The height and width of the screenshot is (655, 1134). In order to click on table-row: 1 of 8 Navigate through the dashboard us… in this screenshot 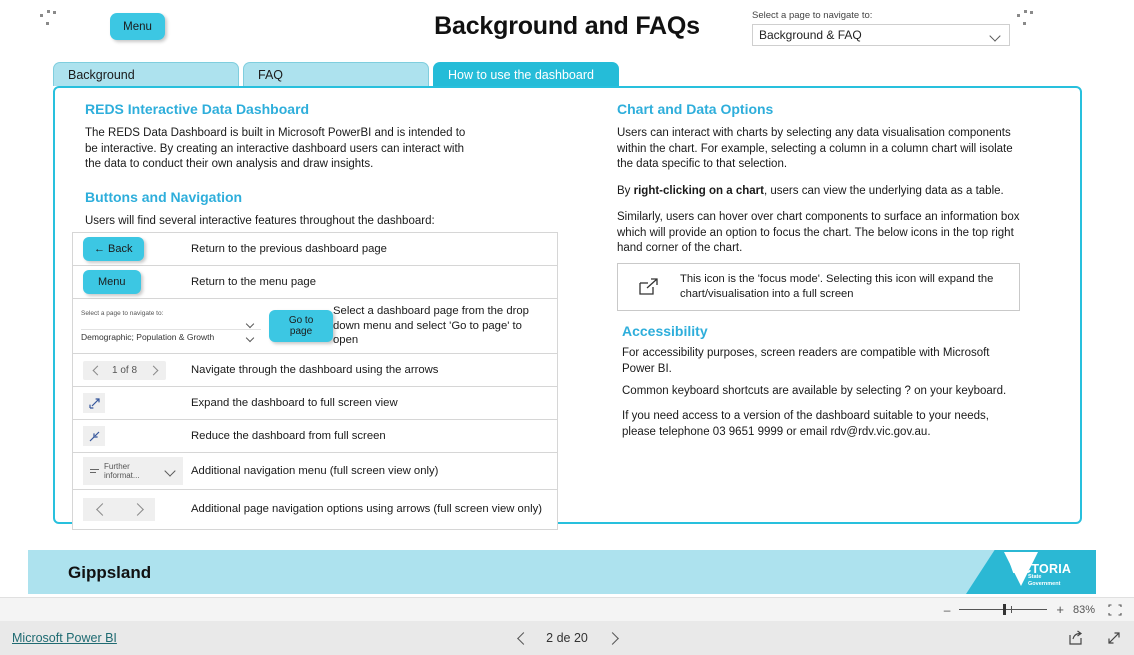, I will do `click(315, 371)`.